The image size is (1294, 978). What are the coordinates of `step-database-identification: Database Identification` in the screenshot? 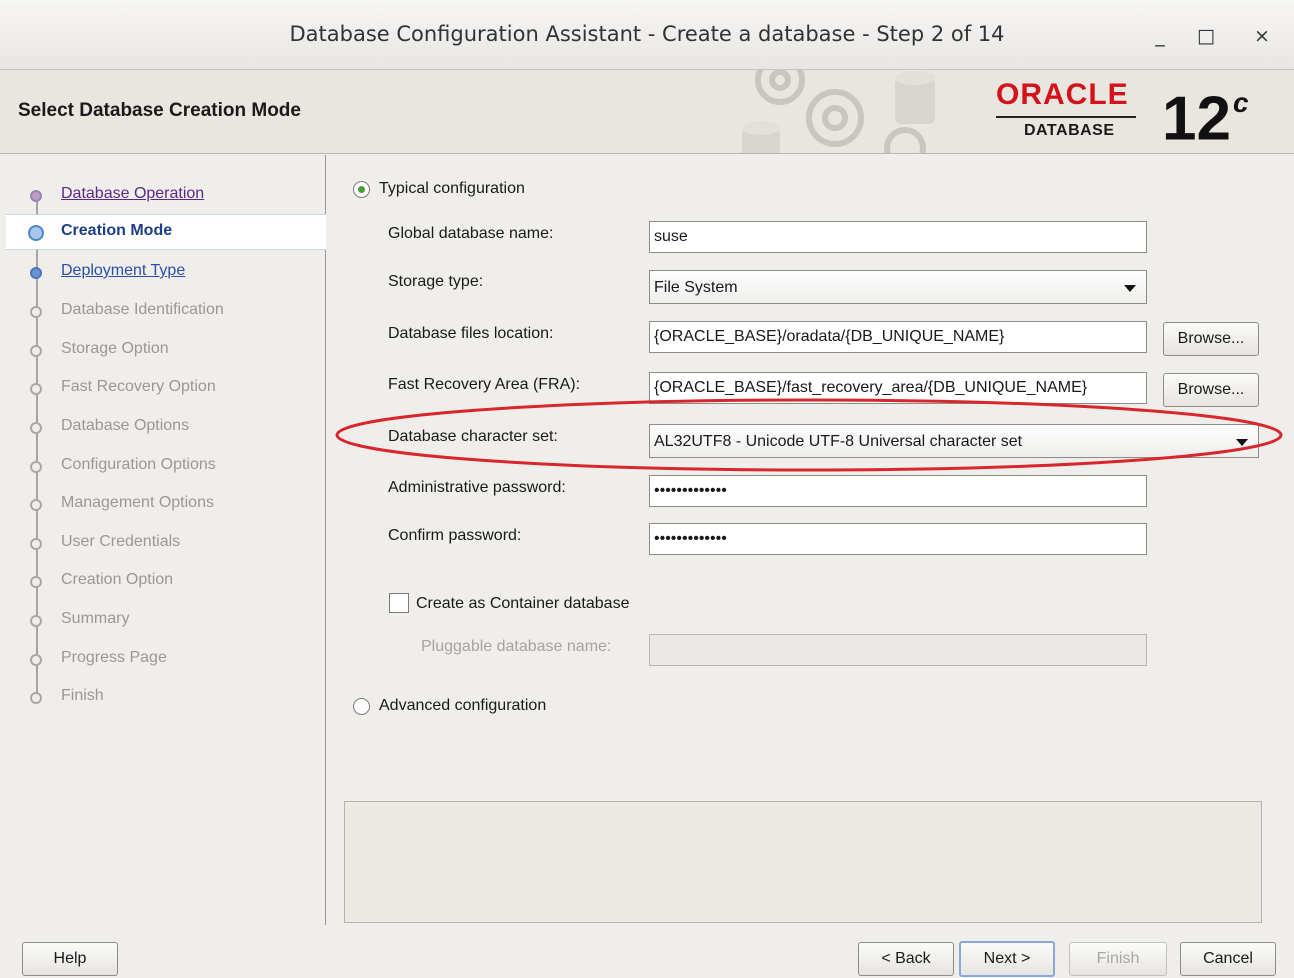 It's located at (166, 312).